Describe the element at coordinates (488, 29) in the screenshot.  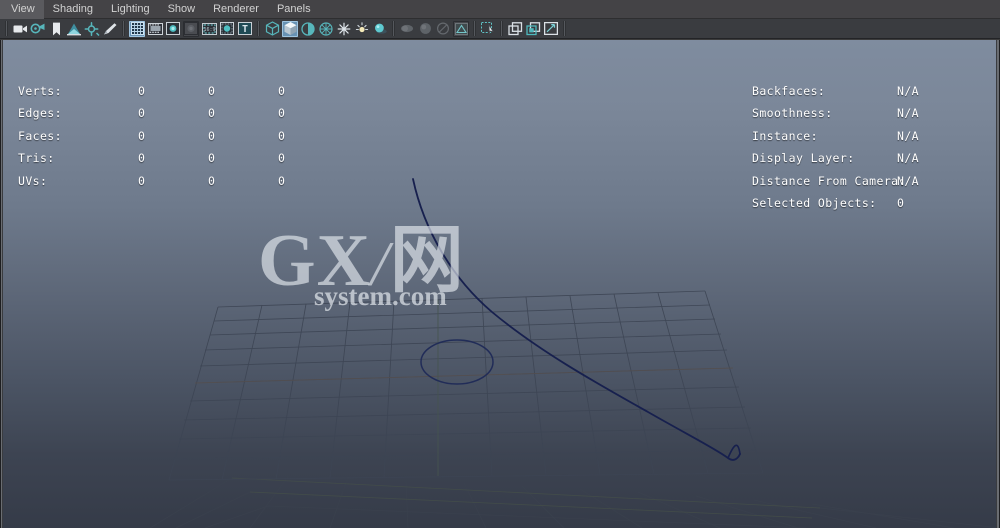
I see `xray-joints-icon` at that location.